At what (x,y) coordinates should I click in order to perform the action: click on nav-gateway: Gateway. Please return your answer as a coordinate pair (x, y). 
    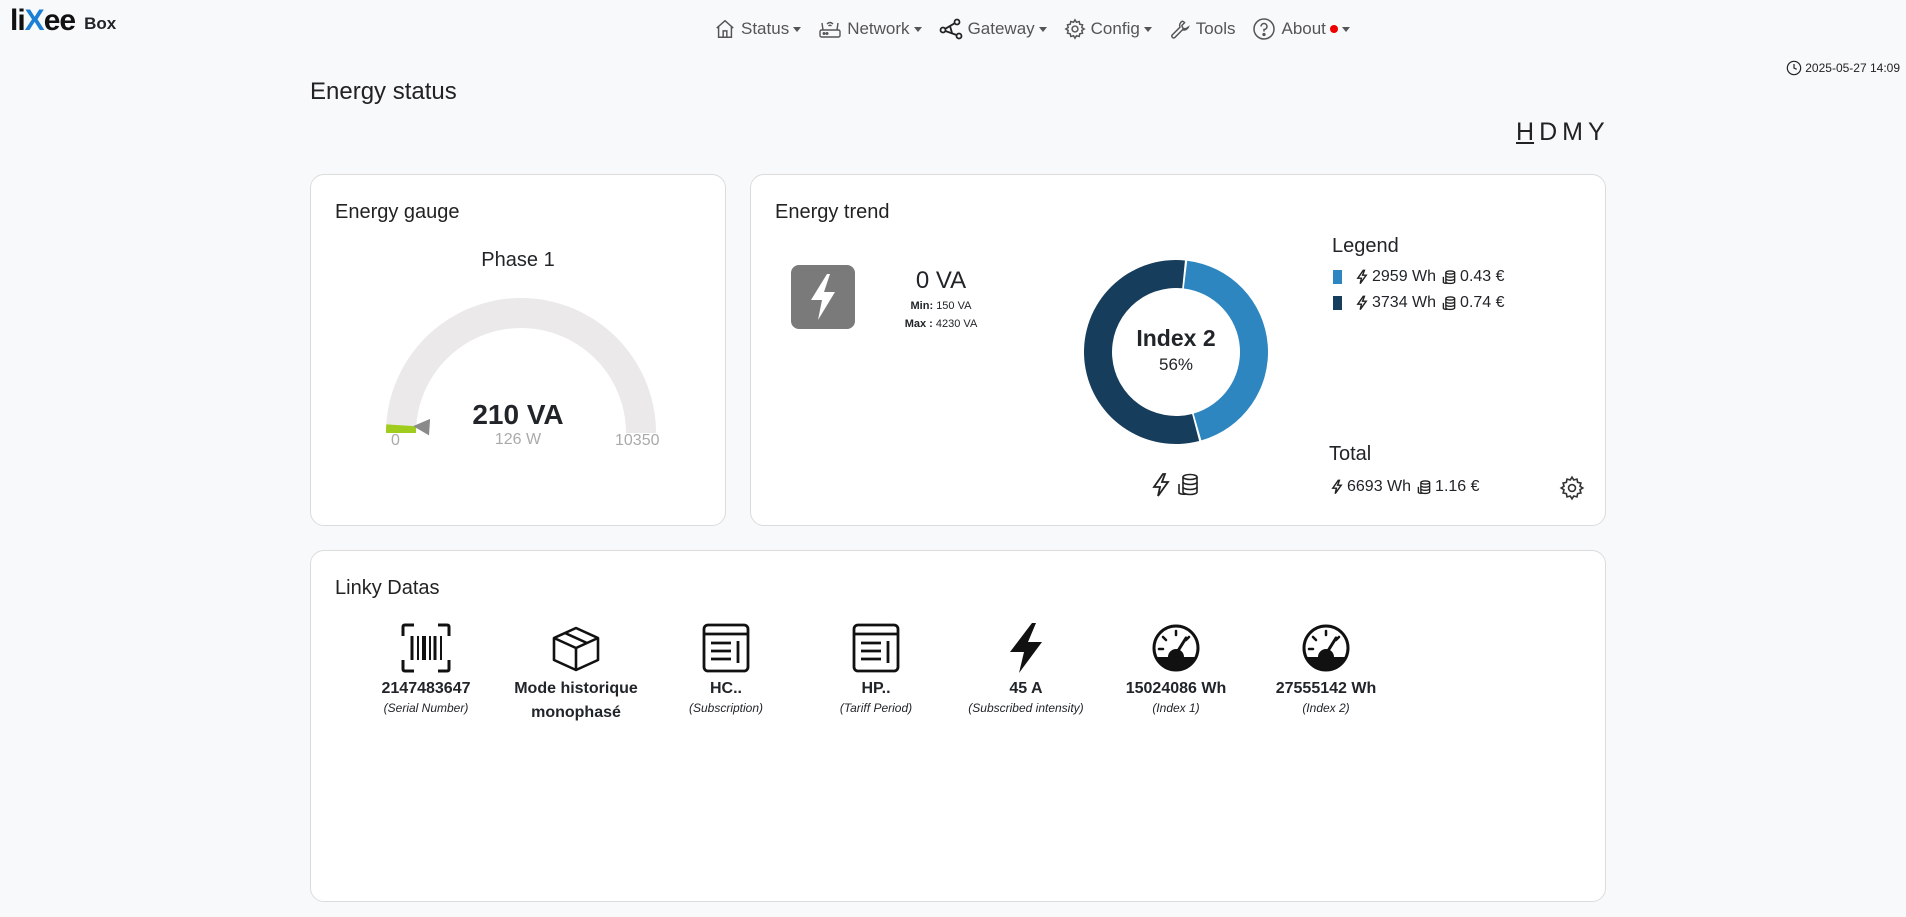
    Looking at the image, I should click on (993, 29).